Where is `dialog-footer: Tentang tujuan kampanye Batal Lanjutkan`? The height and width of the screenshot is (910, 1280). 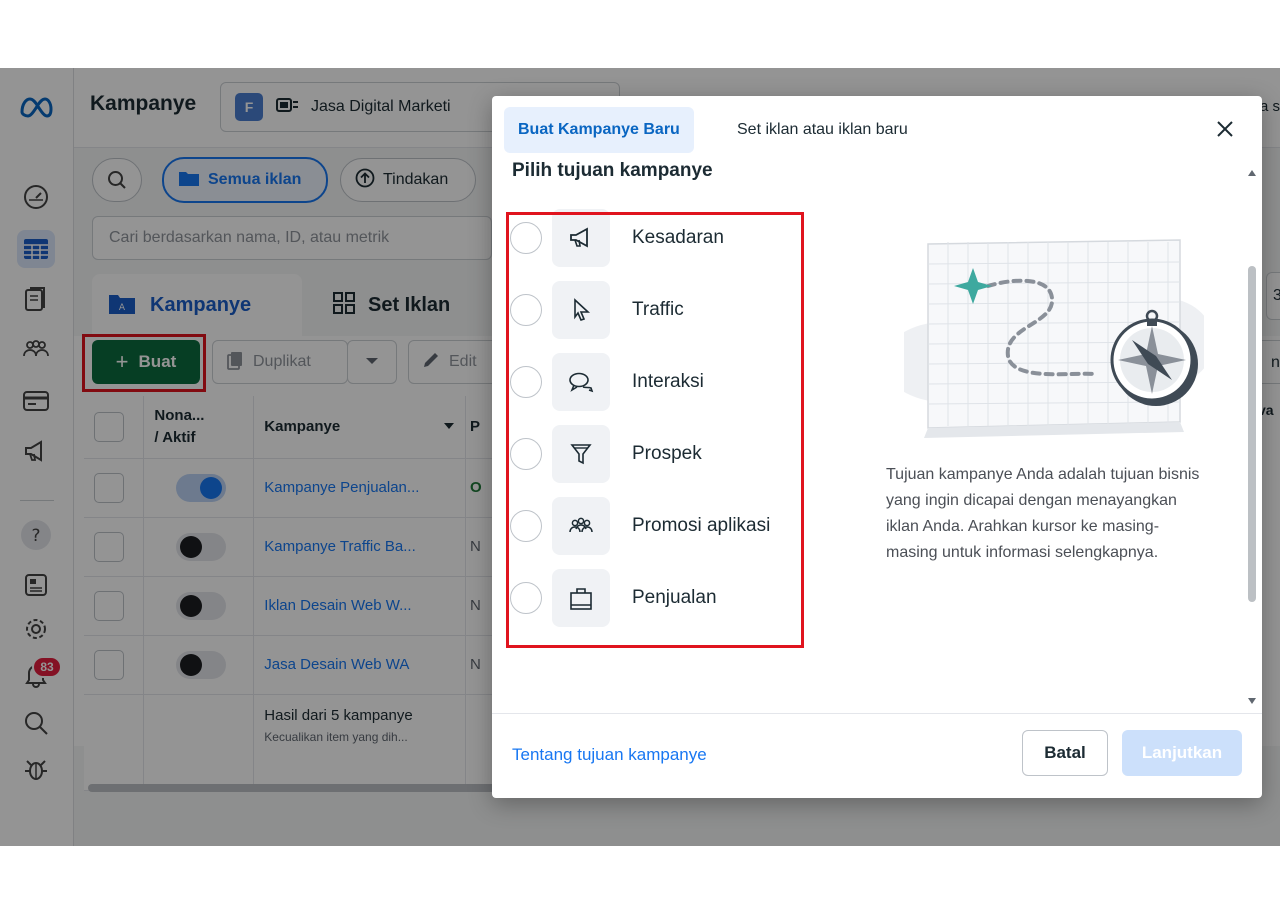 dialog-footer: Tentang tujuan kampanye Batal Lanjutkan is located at coordinates (877, 755).